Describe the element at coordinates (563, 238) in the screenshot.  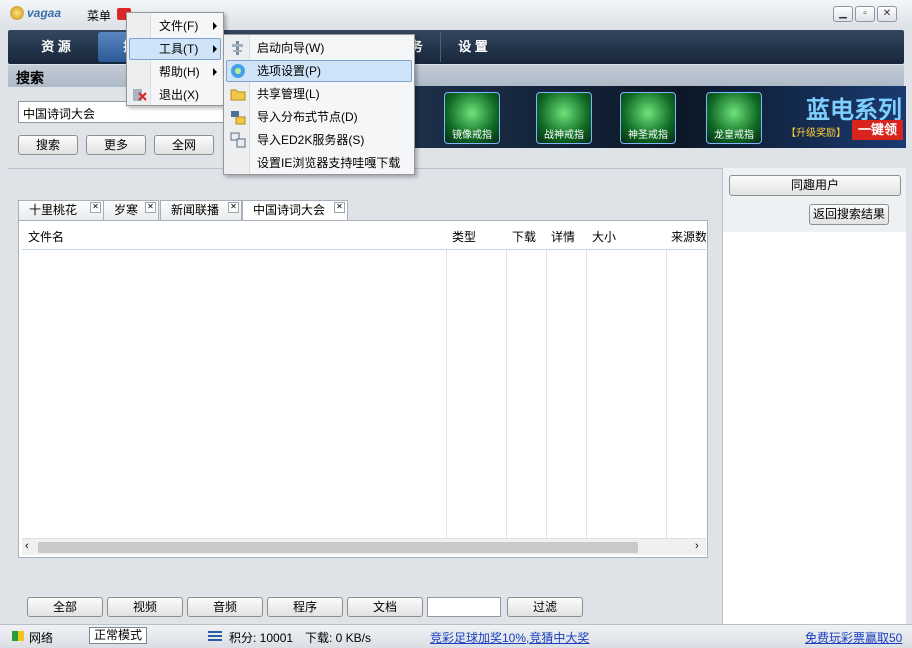
I see `column-header-details: 详情` at that location.